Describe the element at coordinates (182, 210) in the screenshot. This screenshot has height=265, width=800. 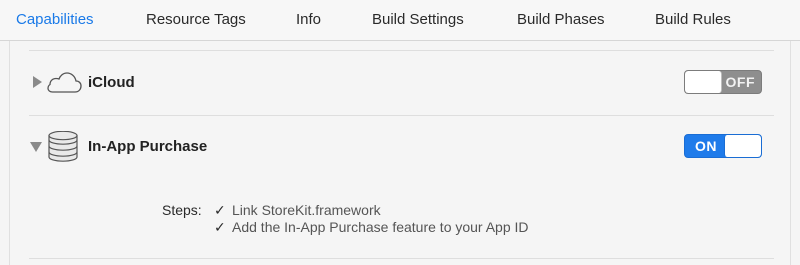
I see `steps-label: Steps:` at that location.